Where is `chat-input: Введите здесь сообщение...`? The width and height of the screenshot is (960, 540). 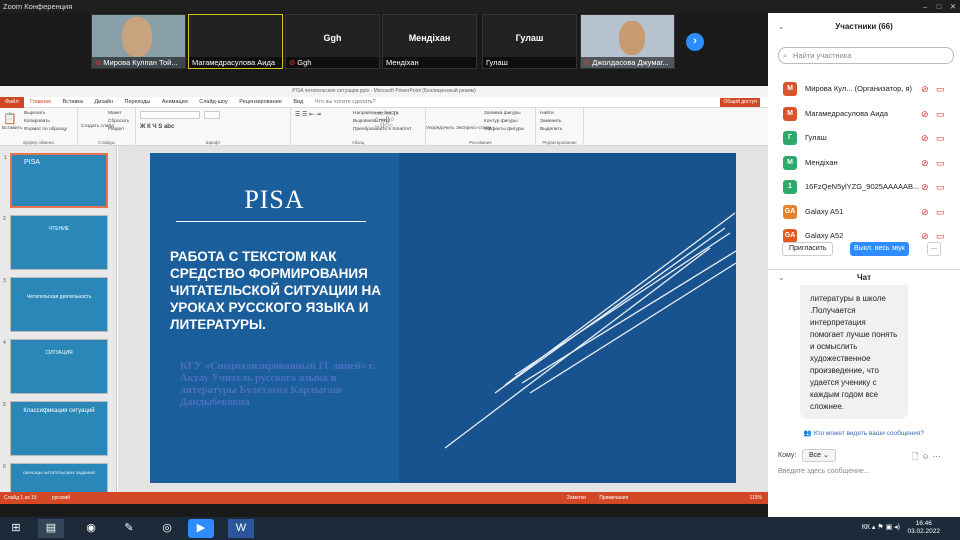
chat-input: Введите здесь сообщение... is located at coordinates (824, 471).